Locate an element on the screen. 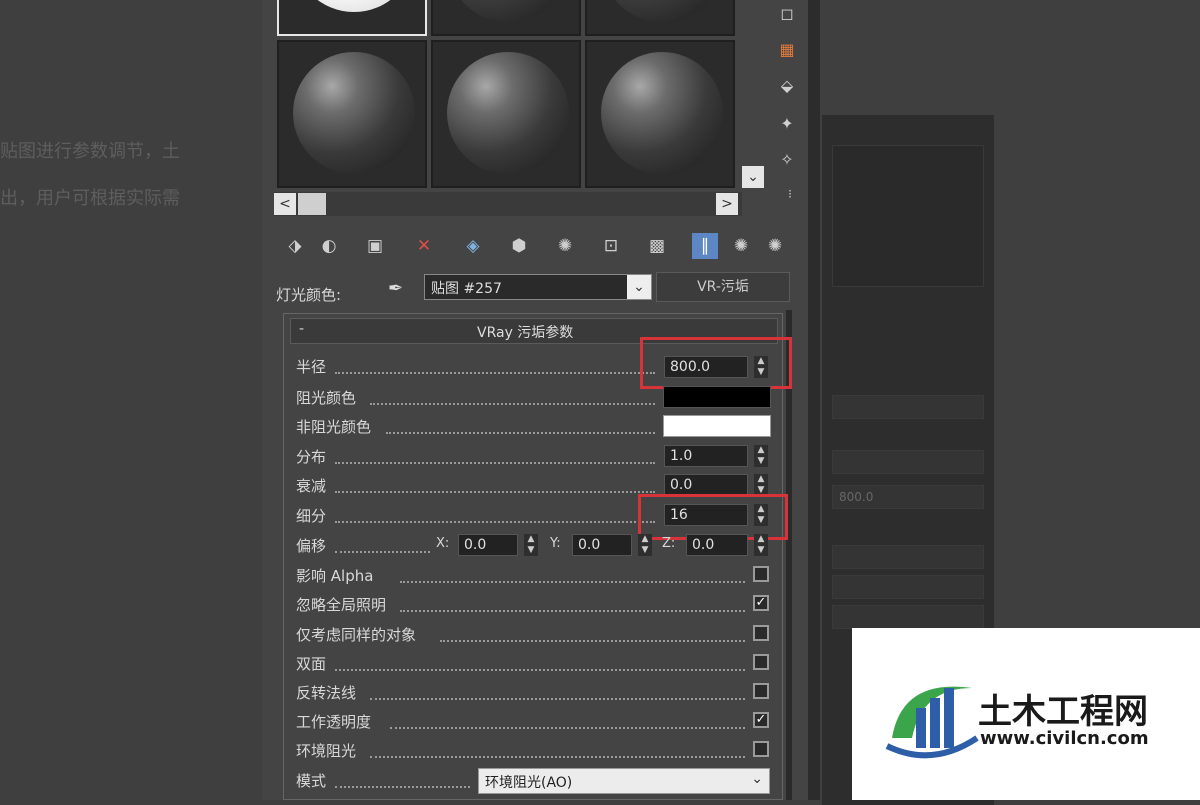  scroll-right-button: > is located at coordinates (727, 204).